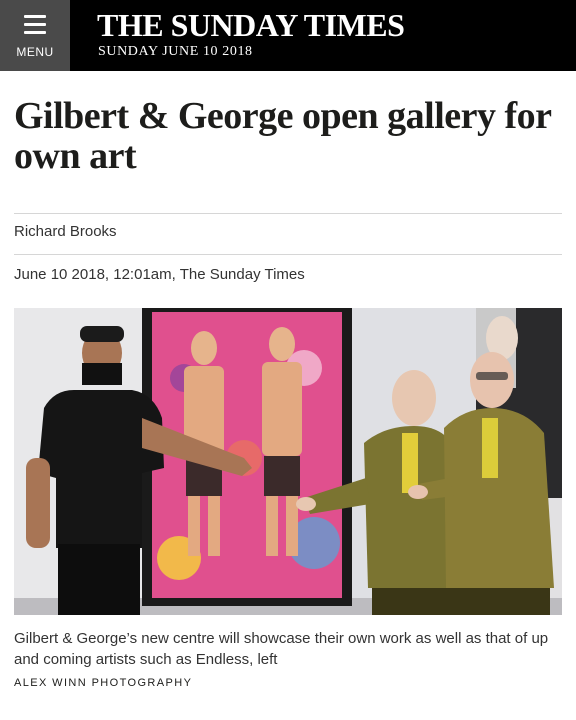  I want to click on menu-button: MENU, so click(35, 35).